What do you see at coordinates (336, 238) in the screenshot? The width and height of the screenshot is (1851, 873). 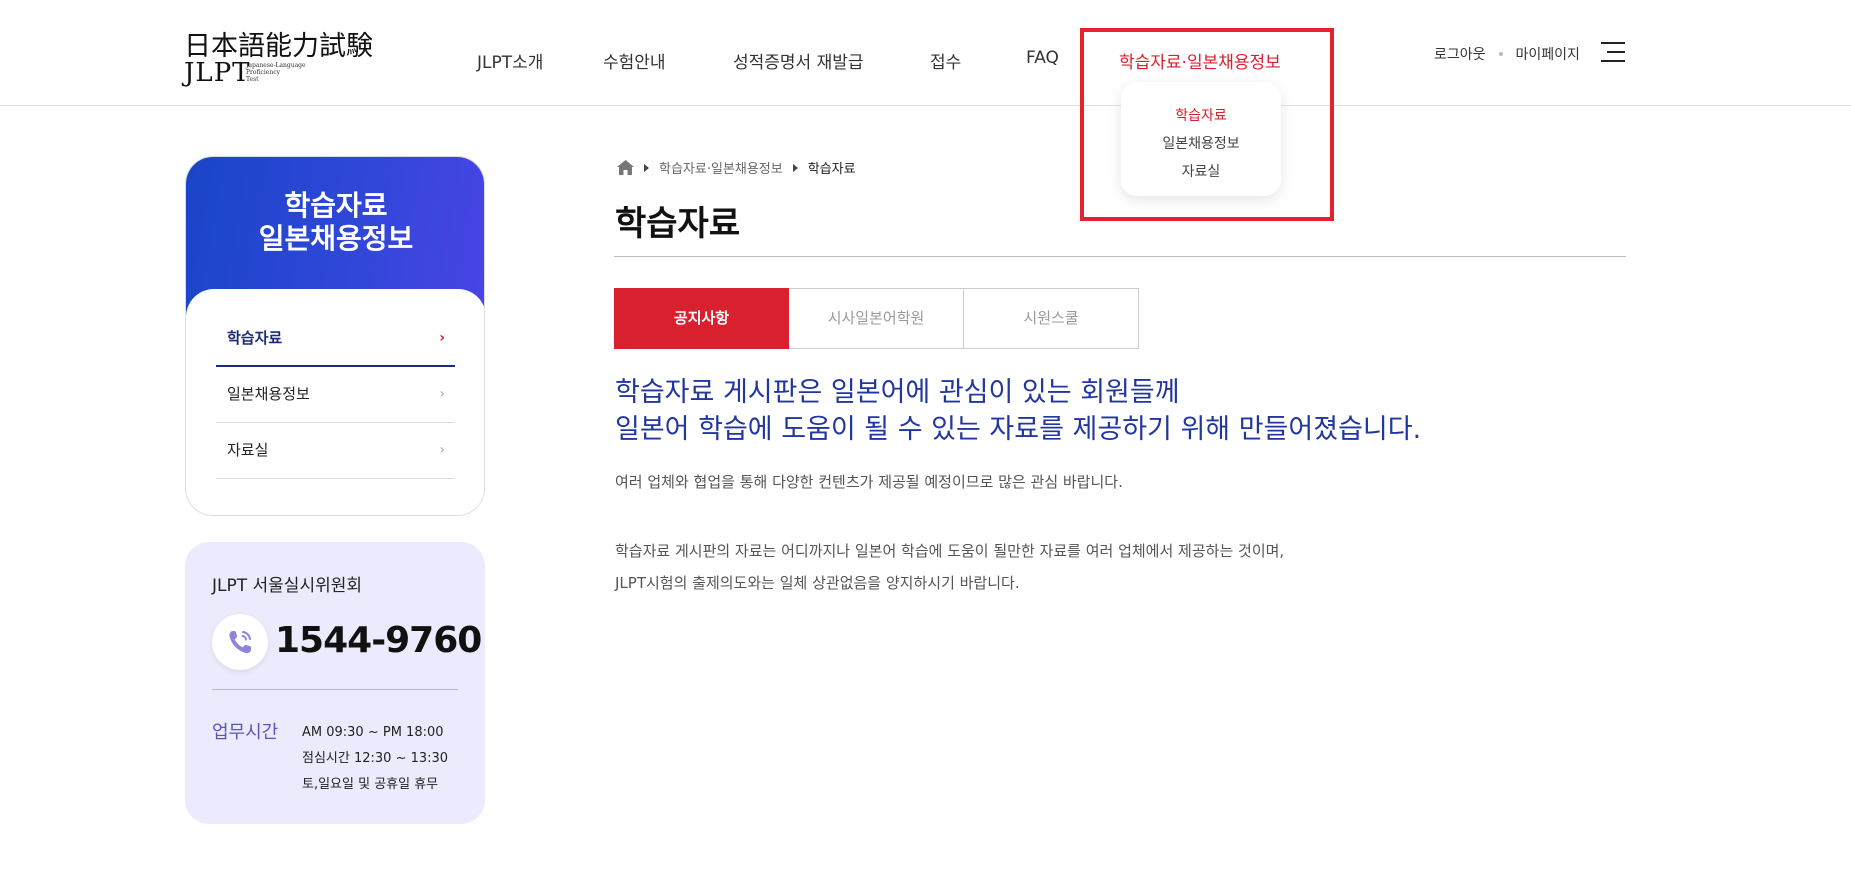 I see `sidebar-title-line: 일본채용정보` at bounding box center [336, 238].